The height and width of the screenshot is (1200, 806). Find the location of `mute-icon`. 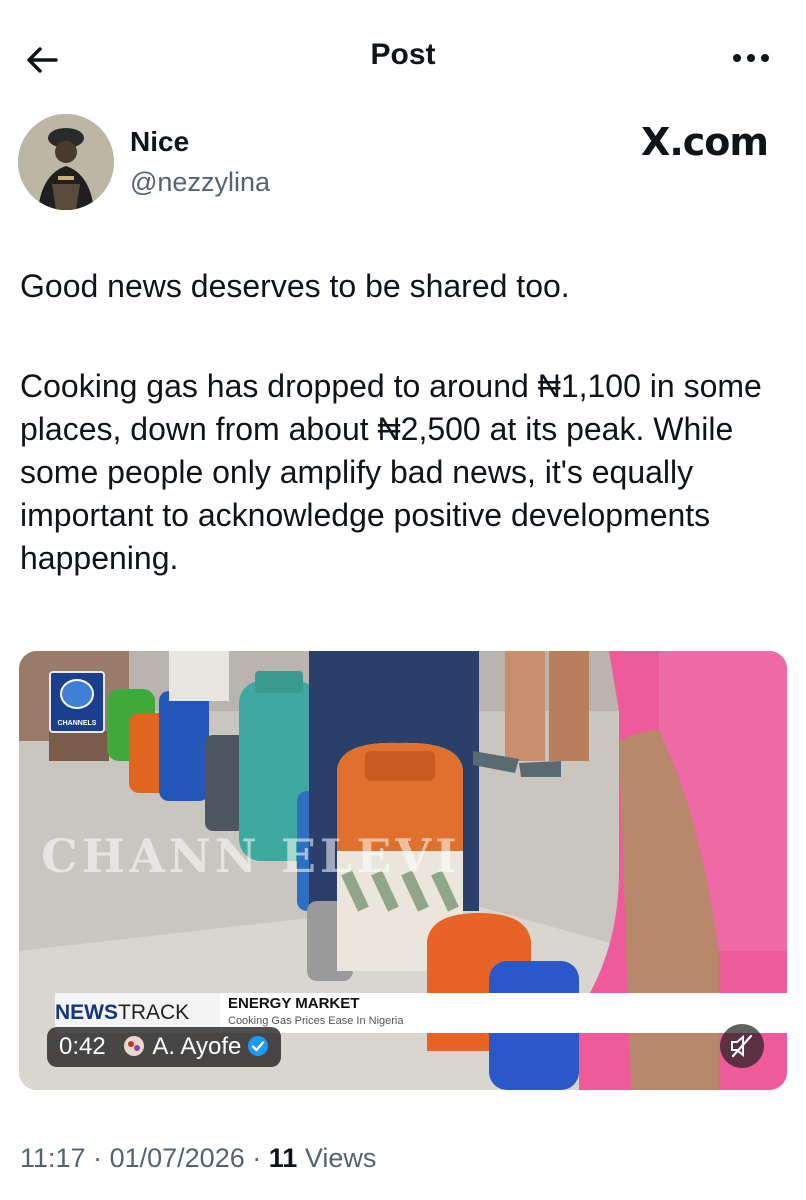

mute-icon is located at coordinates (742, 1046).